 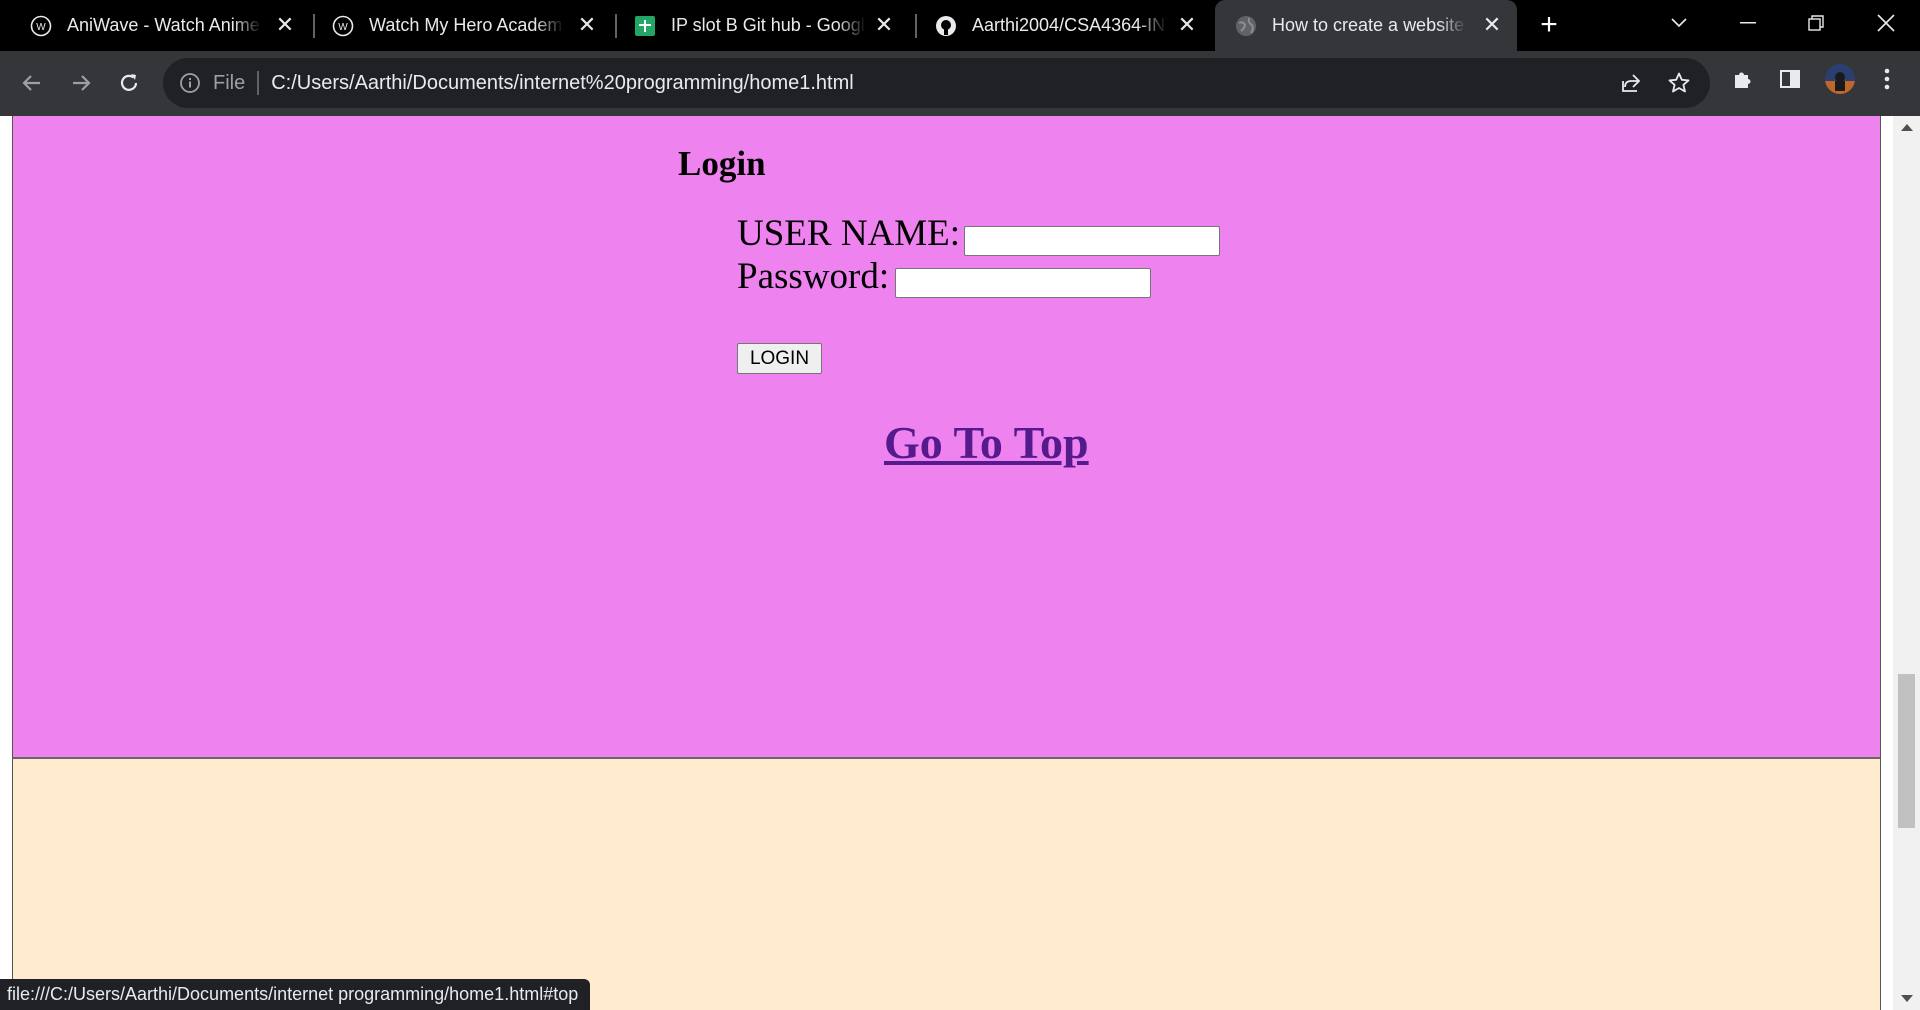 I want to click on tab-title: AniWave - Watch Anime Online, so click(x=164, y=25).